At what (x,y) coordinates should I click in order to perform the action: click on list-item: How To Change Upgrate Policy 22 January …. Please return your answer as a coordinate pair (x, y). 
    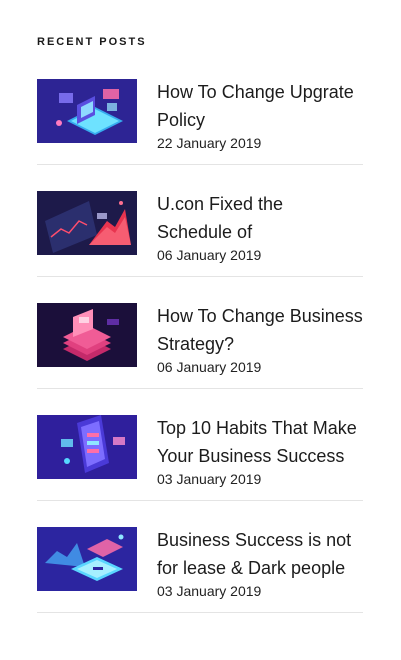
    Looking at the image, I should click on (200, 122).